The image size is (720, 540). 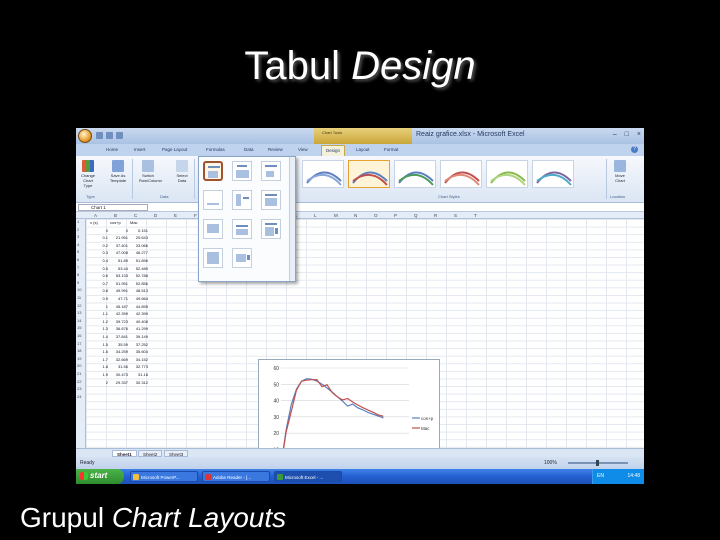 I want to click on row-header: 14, so click(x=79, y=320).